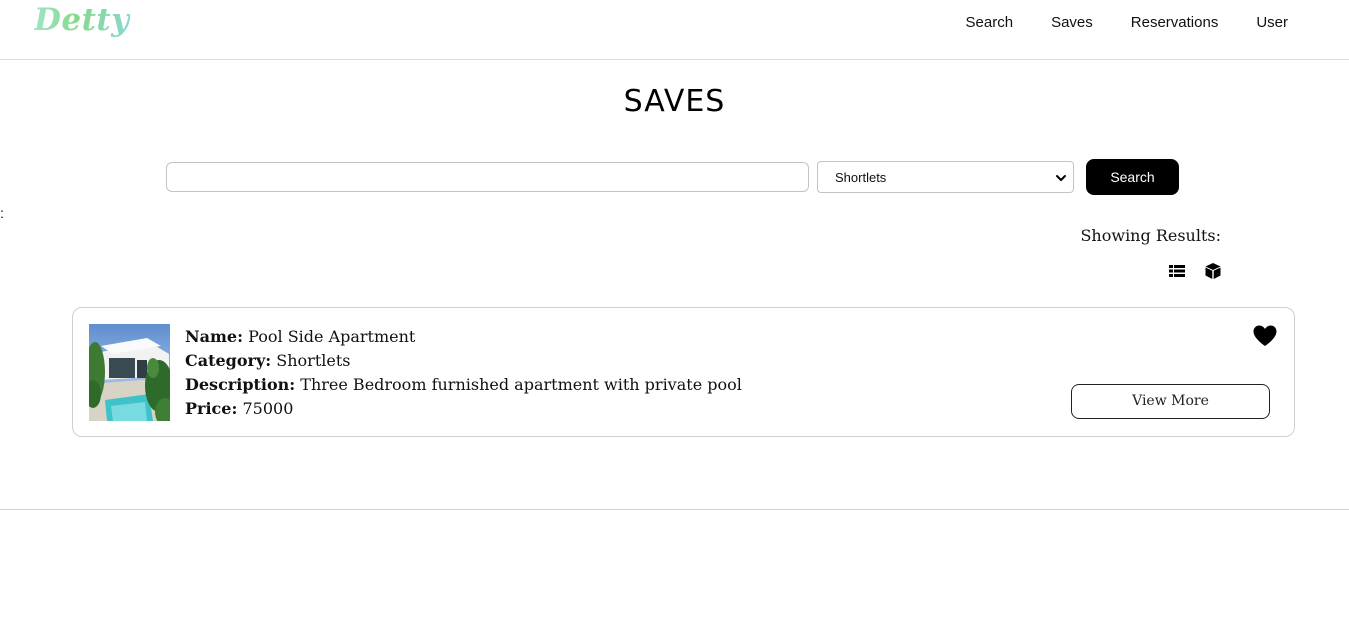  I want to click on footer-divider, so click(674, 509).